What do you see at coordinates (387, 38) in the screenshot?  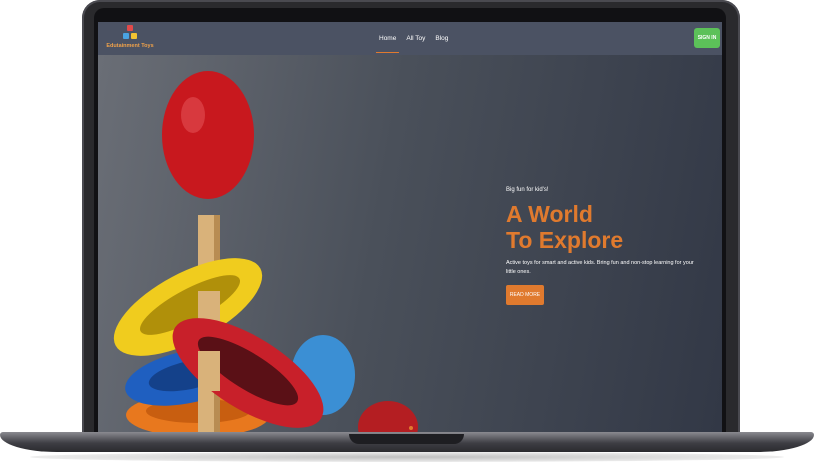 I see `nav-link-home: Home` at bounding box center [387, 38].